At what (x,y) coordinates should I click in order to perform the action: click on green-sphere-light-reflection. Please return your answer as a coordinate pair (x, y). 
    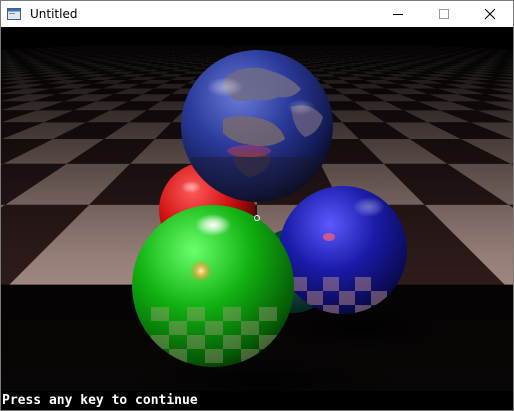
    Looking at the image, I should click on (201, 271).